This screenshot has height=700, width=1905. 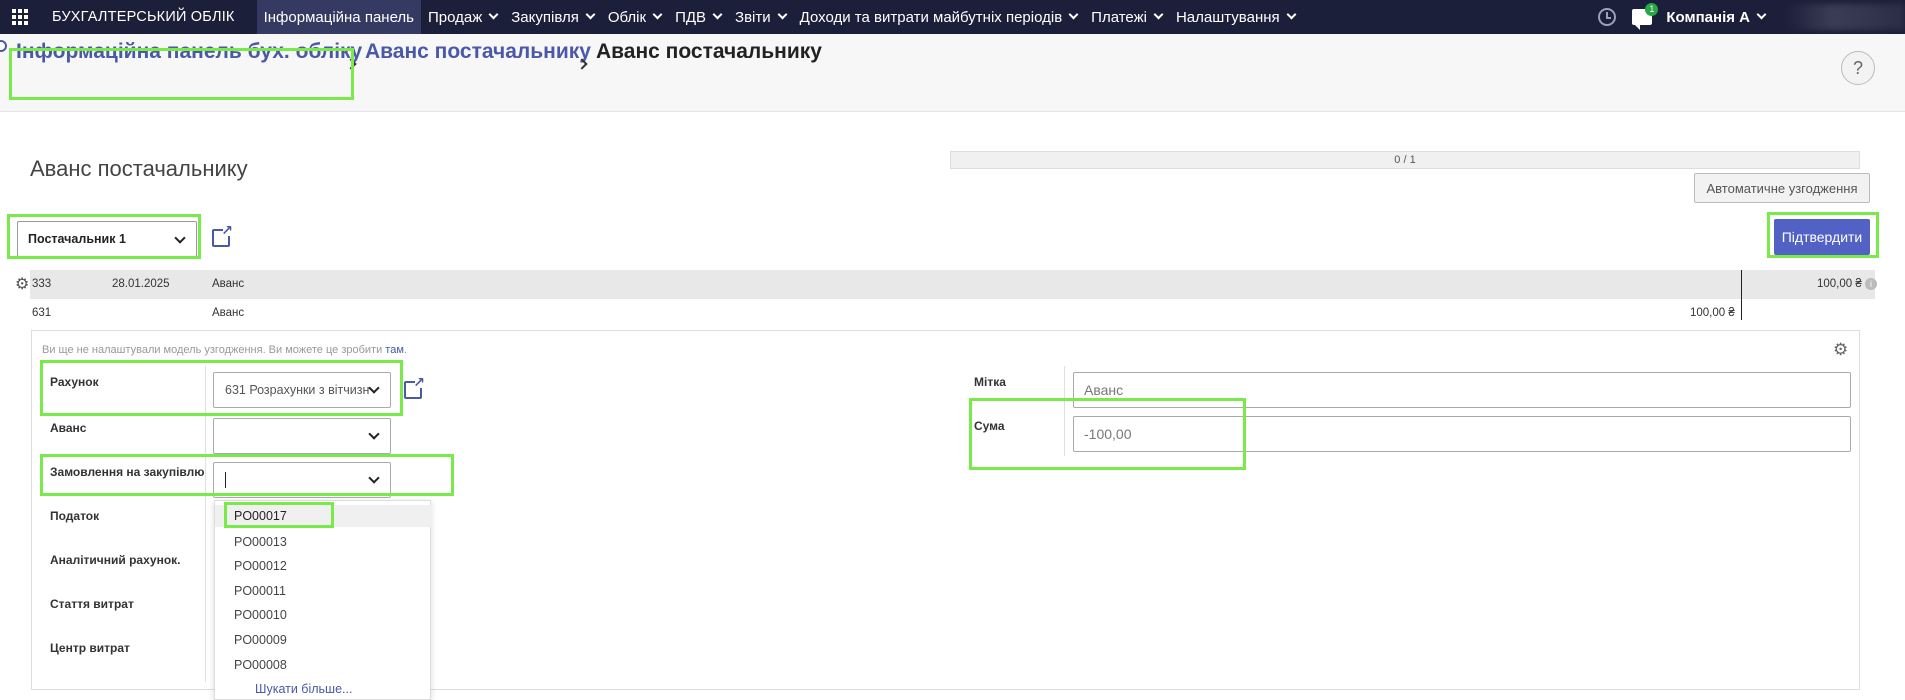 What do you see at coordinates (952, 313) in the screenshot?
I see `counterpart-line: 631 Аванс 100,00 ₴` at bounding box center [952, 313].